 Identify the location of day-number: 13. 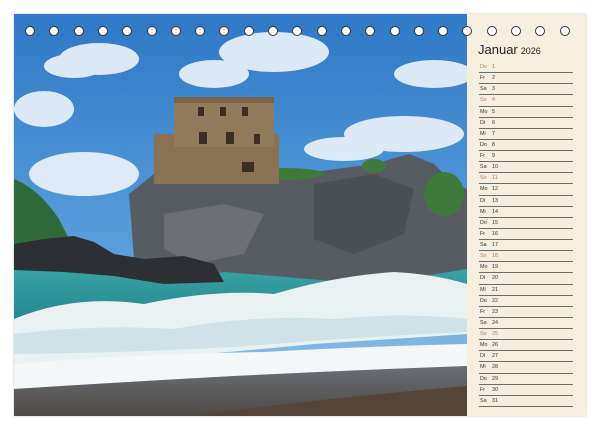
(495, 200).